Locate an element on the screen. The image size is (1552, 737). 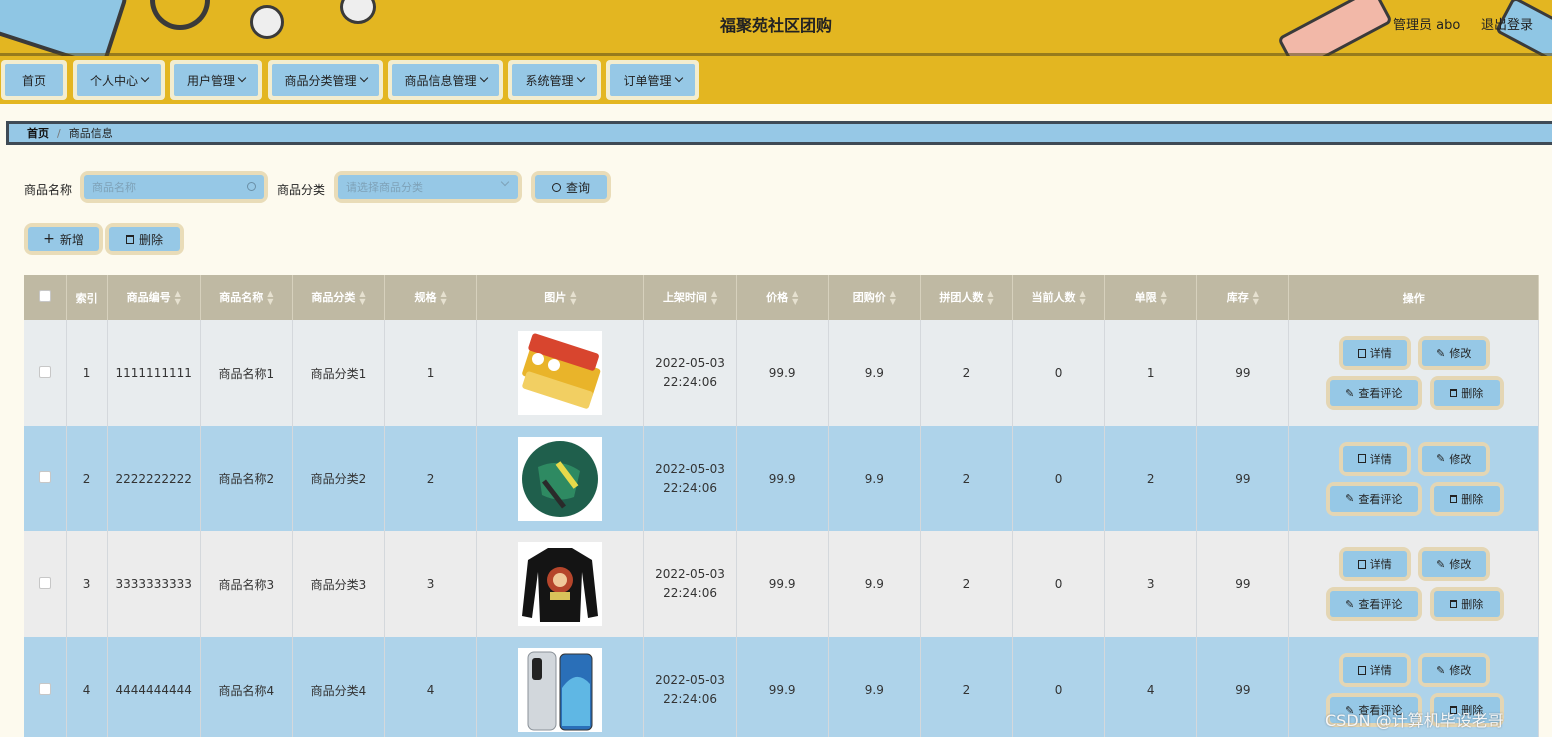
product-category-cell: 商品分类4 is located at coordinates (339, 687).